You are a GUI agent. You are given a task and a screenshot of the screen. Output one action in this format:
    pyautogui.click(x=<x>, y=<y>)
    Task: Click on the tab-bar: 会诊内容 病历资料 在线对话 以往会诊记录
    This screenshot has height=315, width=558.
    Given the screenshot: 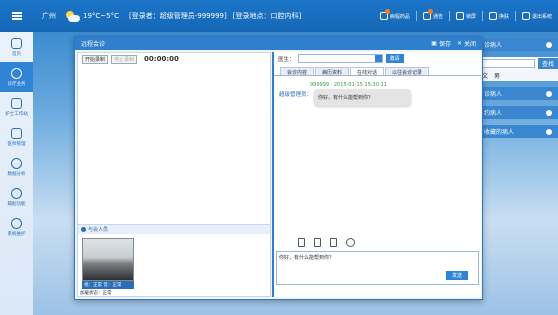 What is the action you would take?
    pyautogui.click(x=377, y=71)
    